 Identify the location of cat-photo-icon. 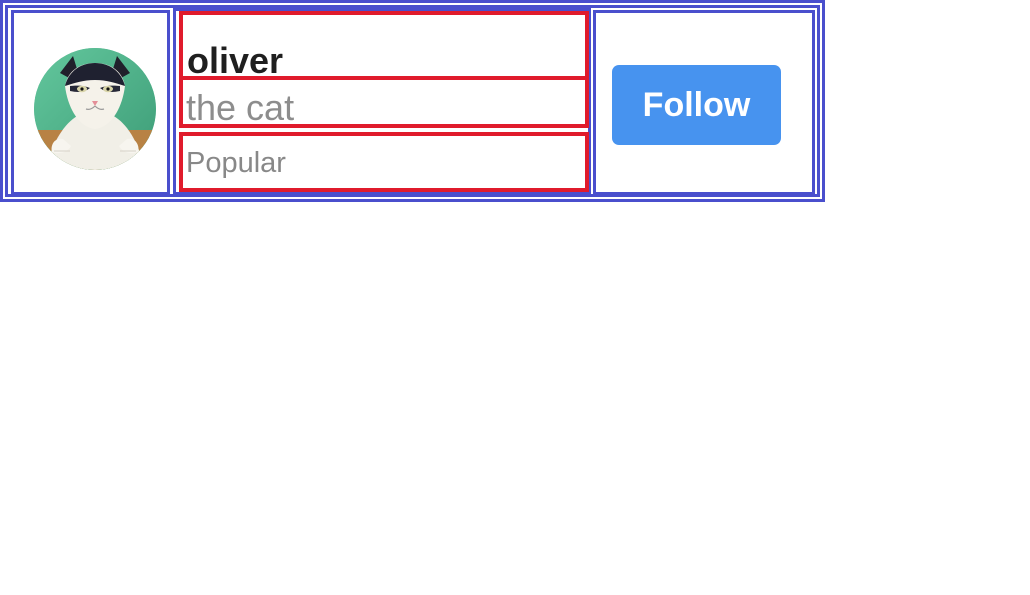
(95, 109).